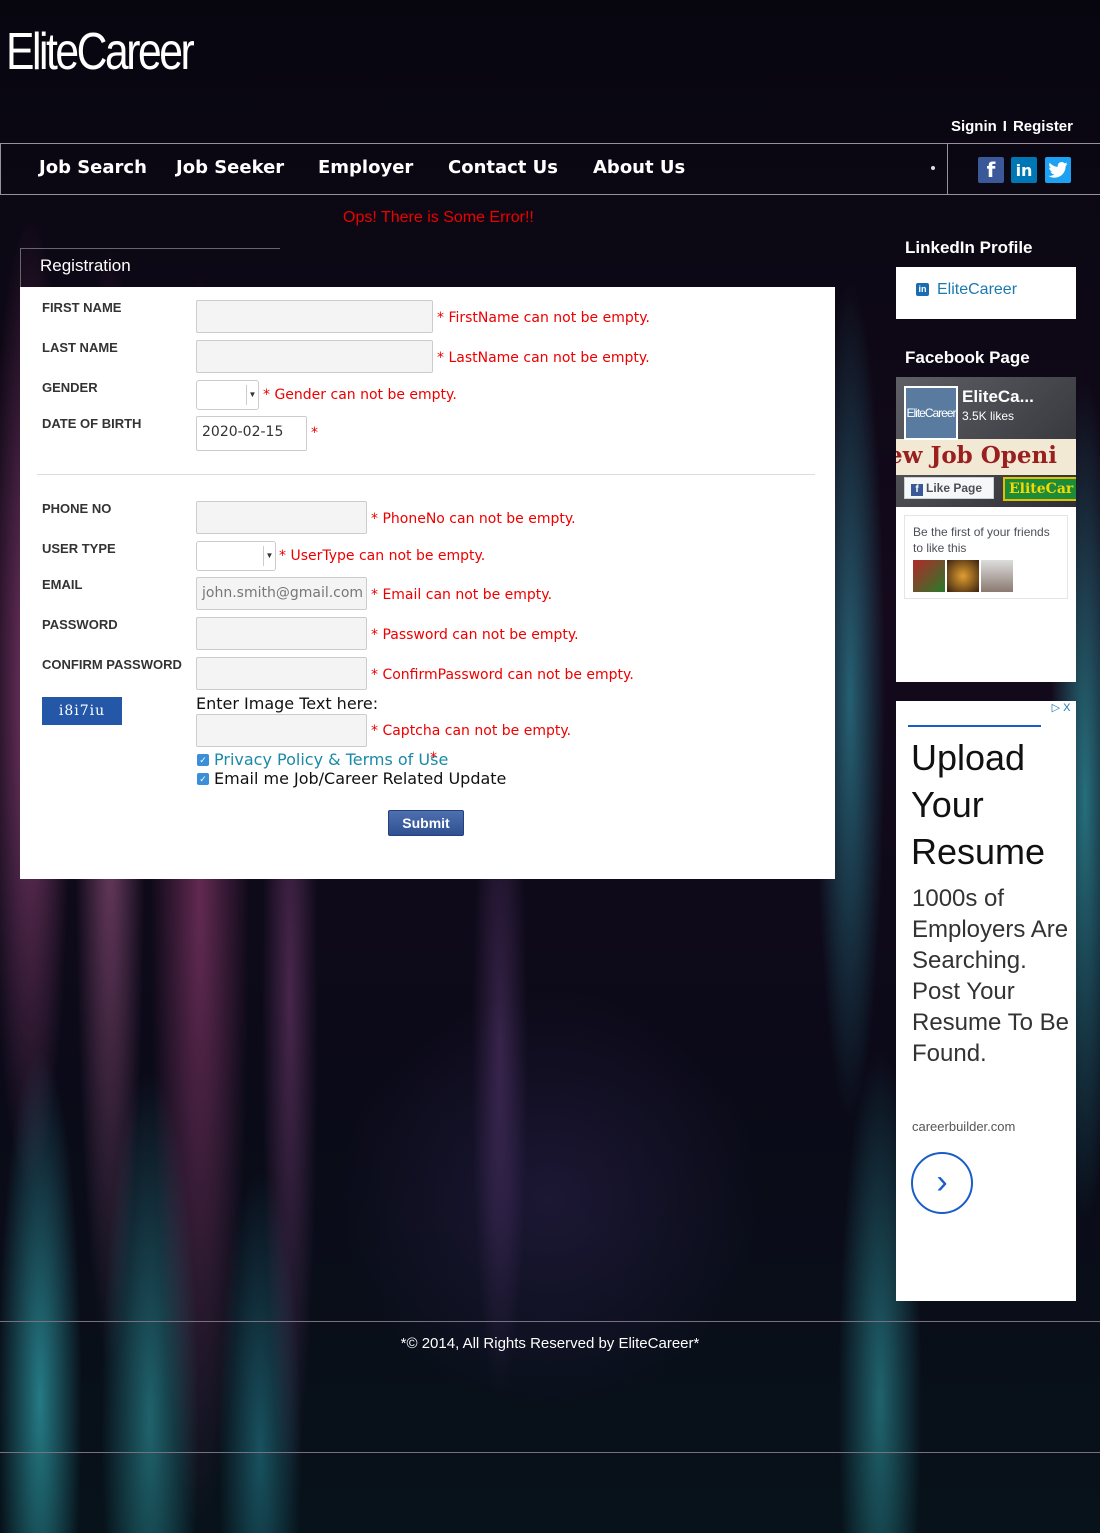 The image size is (1100, 1533). I want to click on linkedin-profile-box: in EliteCareer, so click(986, 293).